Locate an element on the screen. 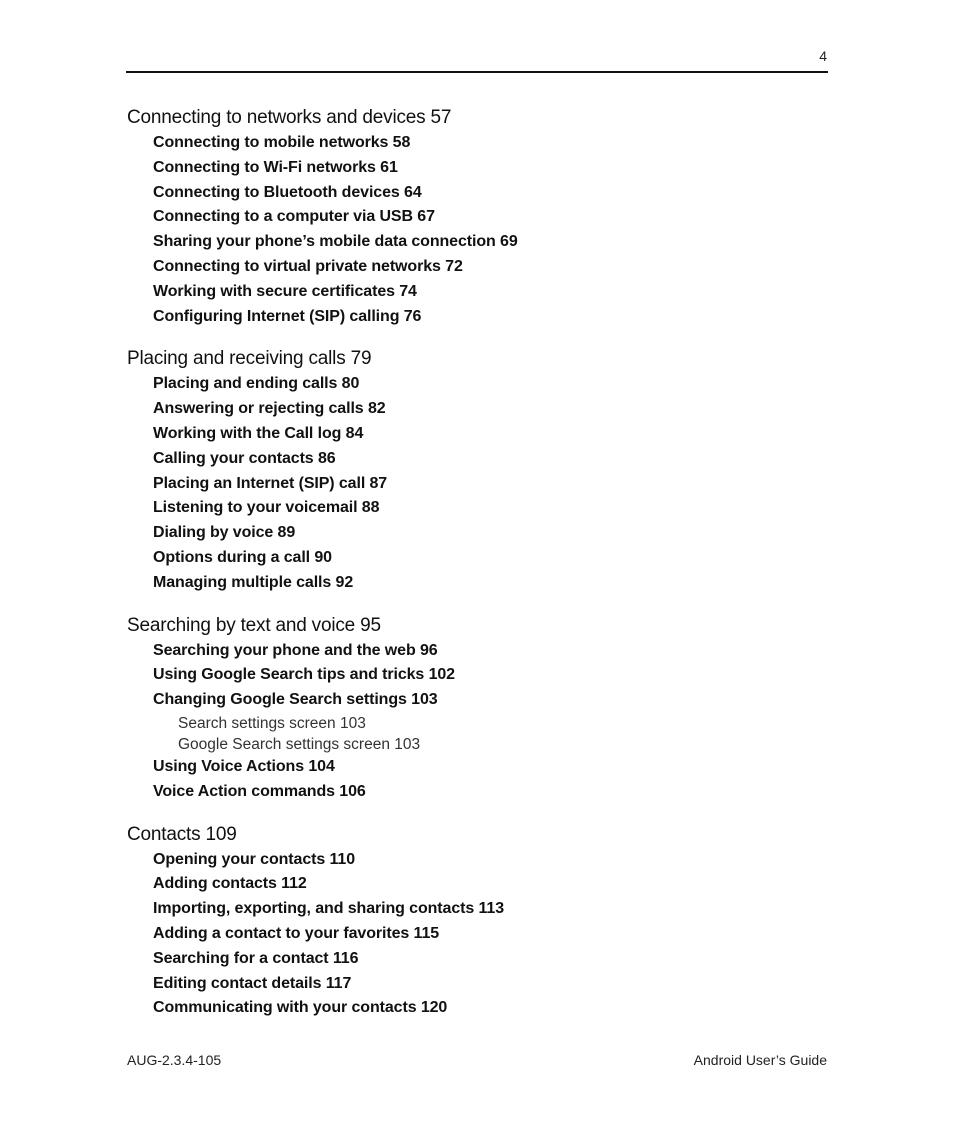 The height and width of the screenshot is (1145, 954). toc-chapter-link: Searching by text and voice 95 is located at coordinates (477, 626).